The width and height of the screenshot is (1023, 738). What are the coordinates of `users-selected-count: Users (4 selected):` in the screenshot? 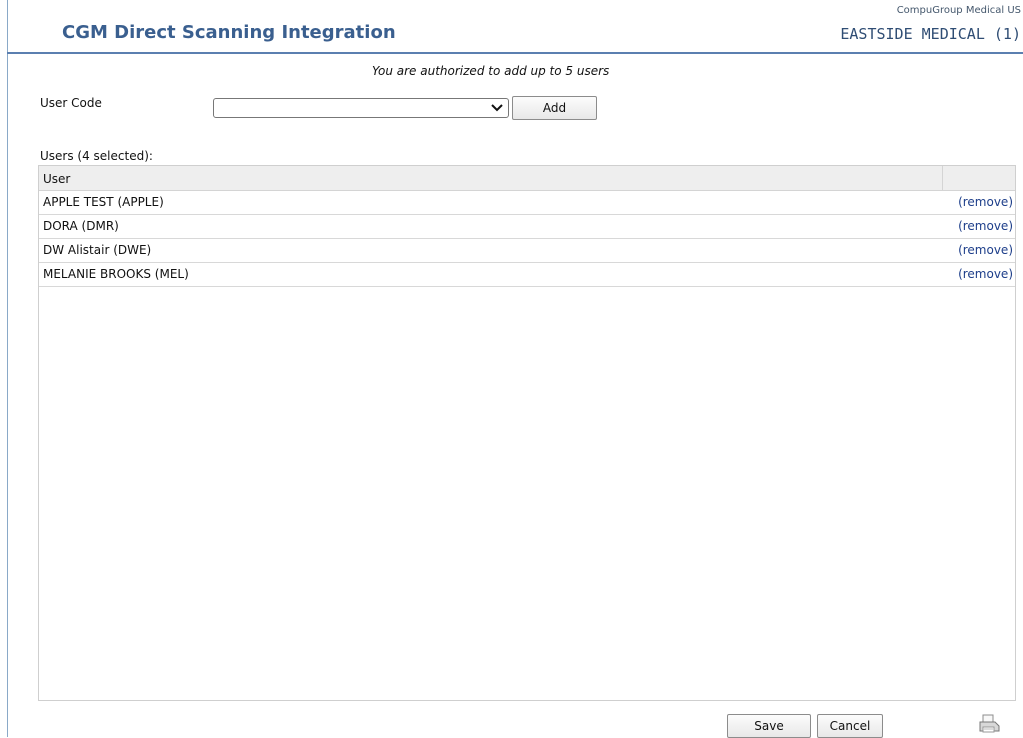 It's located at (96, 156).